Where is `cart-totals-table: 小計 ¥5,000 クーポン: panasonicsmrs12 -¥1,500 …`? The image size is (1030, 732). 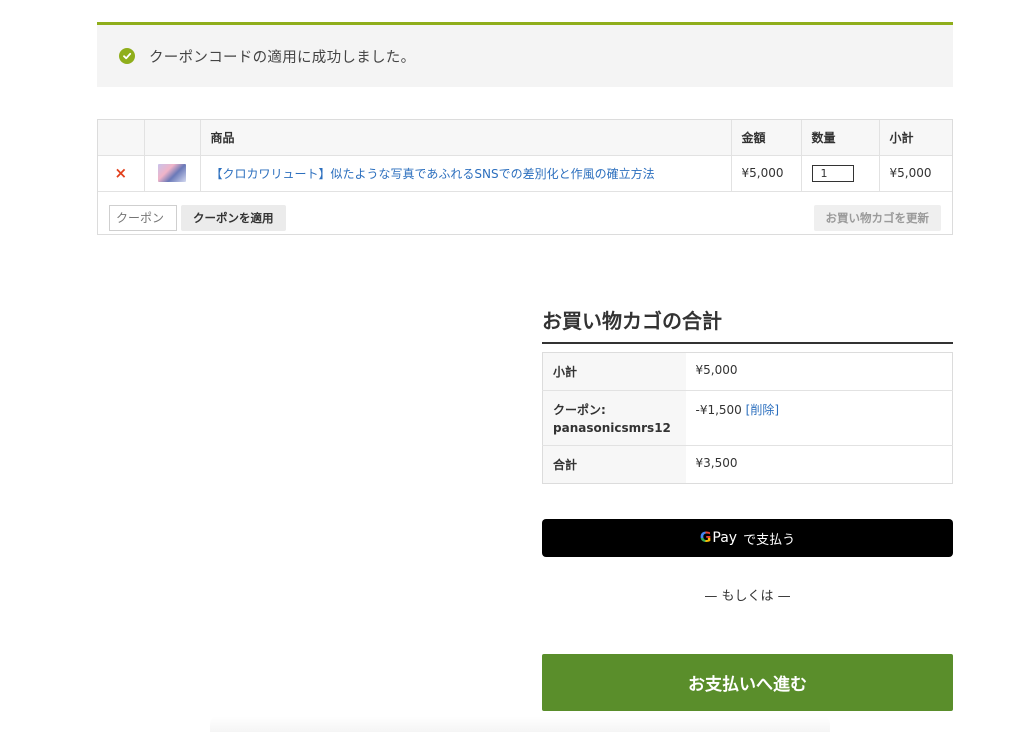
cart-totals-table: 小計 ¥5,000 クーポン: panasonicsmrs12 -¥1,500 … is located at coordinates (747, 418).